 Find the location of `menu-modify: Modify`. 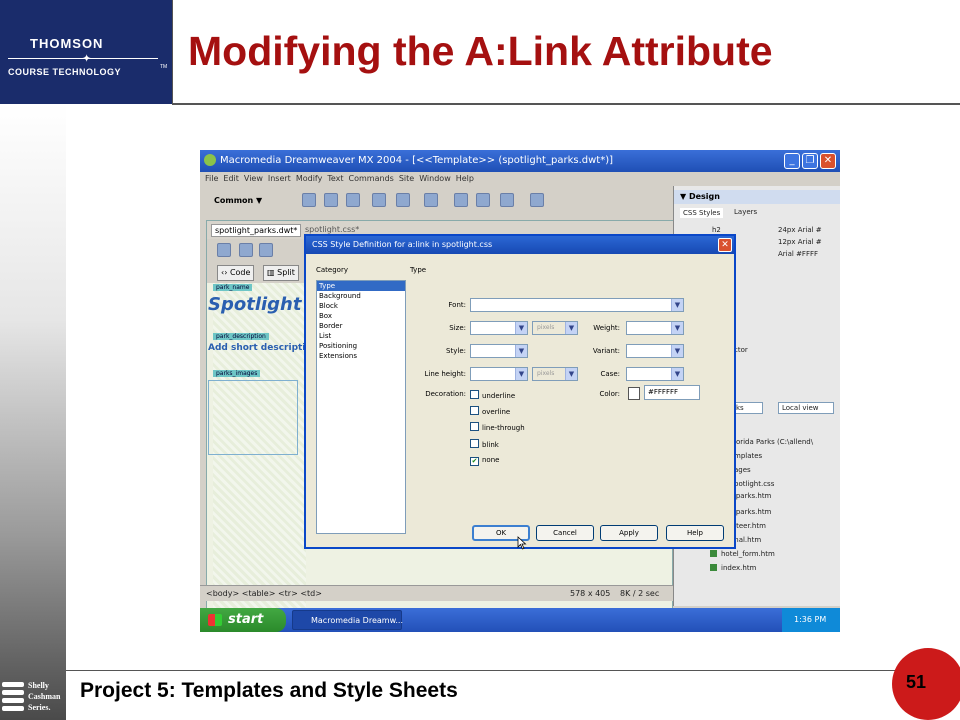

menu-modify: Modify is located at coordinates (309, 178).